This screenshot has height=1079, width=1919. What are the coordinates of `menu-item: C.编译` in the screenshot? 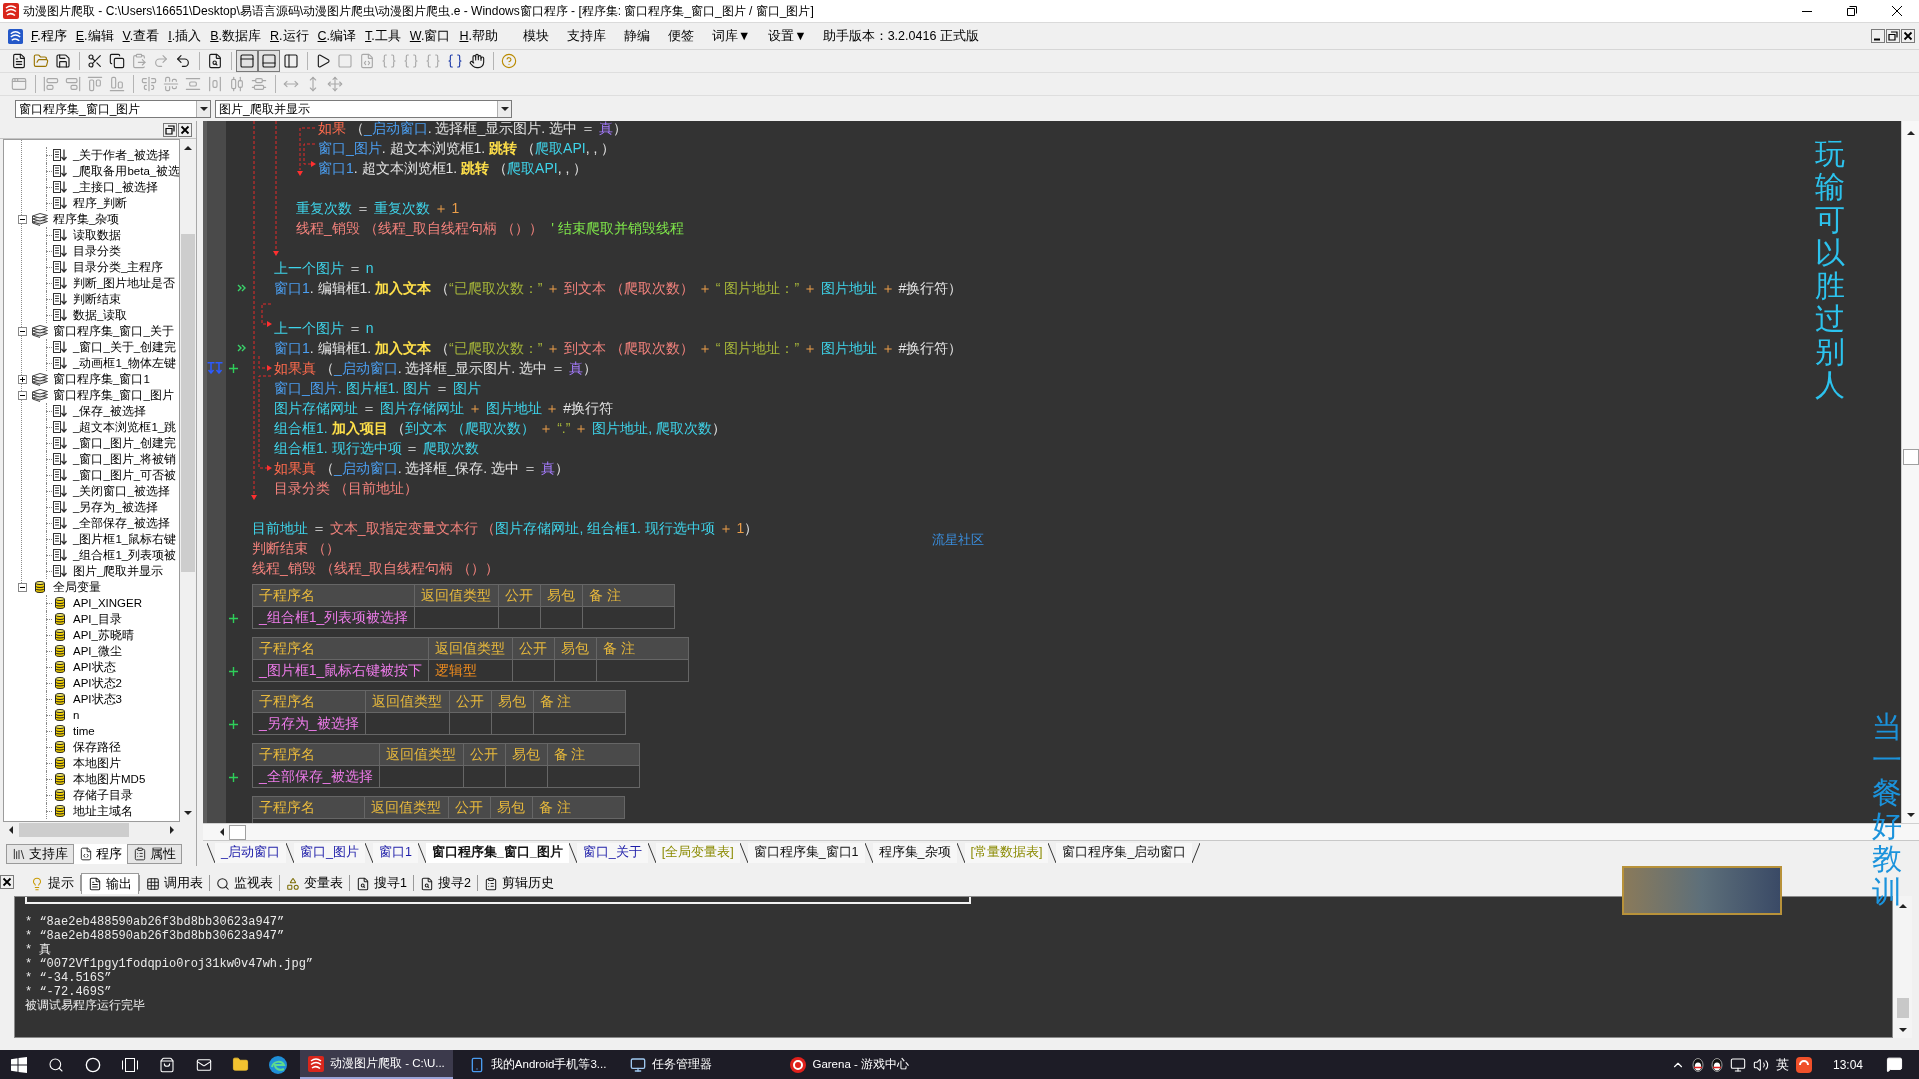 It's located at (337, 36).